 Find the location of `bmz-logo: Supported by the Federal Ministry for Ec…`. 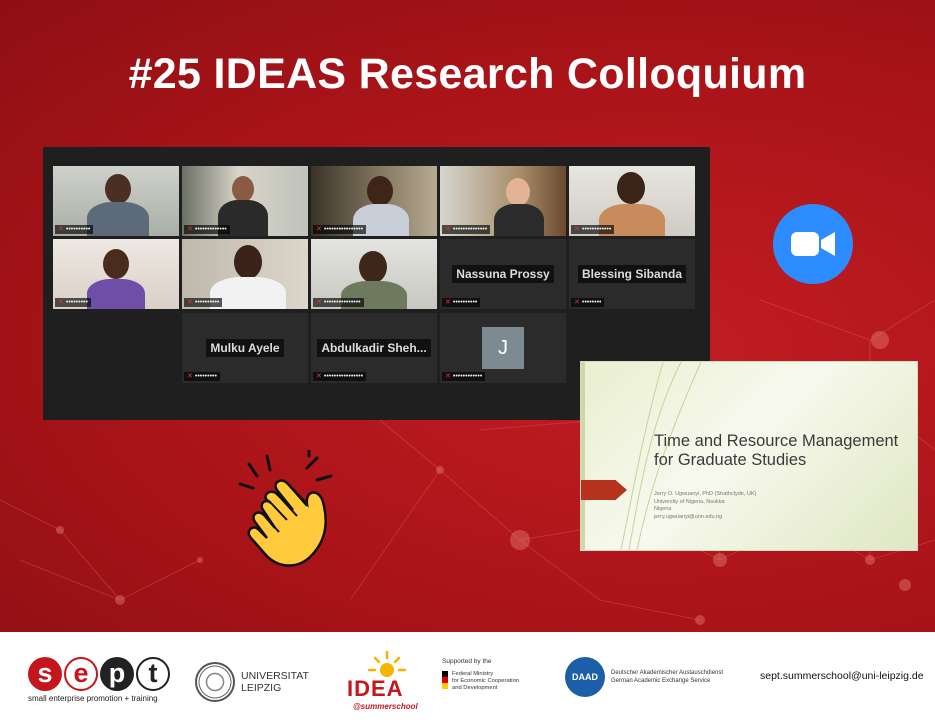

bmz-logo: Supported by the Federal Ministry for Ec… is located at coordinates (497, 675).